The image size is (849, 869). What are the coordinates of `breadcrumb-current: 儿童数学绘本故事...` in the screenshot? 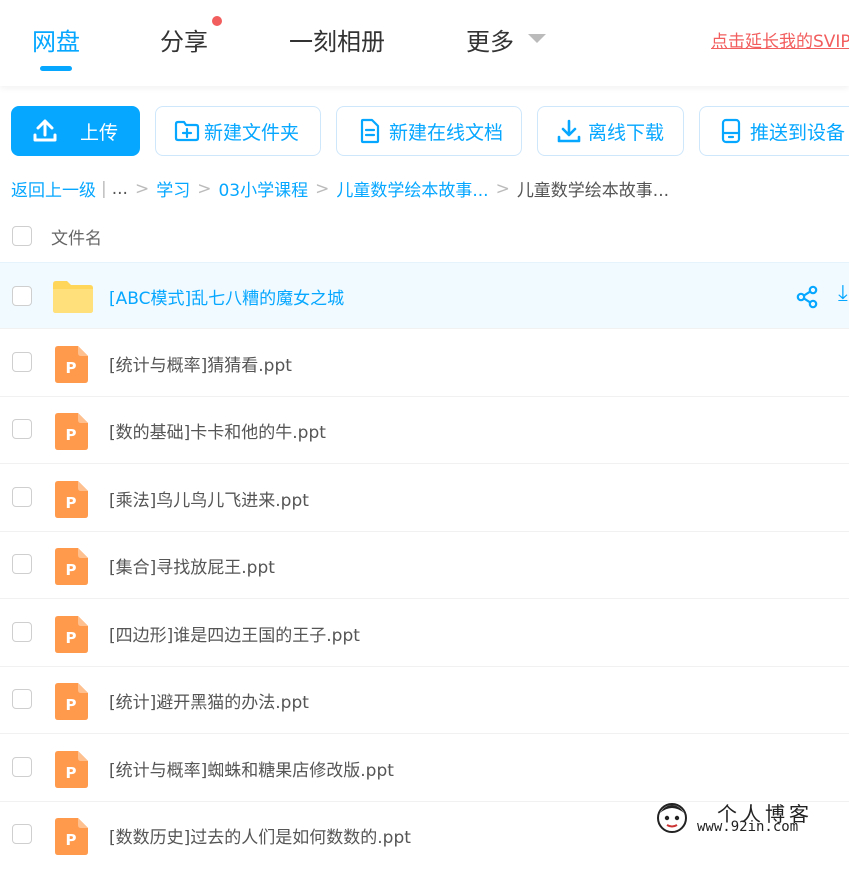 It's located at (593, 191).